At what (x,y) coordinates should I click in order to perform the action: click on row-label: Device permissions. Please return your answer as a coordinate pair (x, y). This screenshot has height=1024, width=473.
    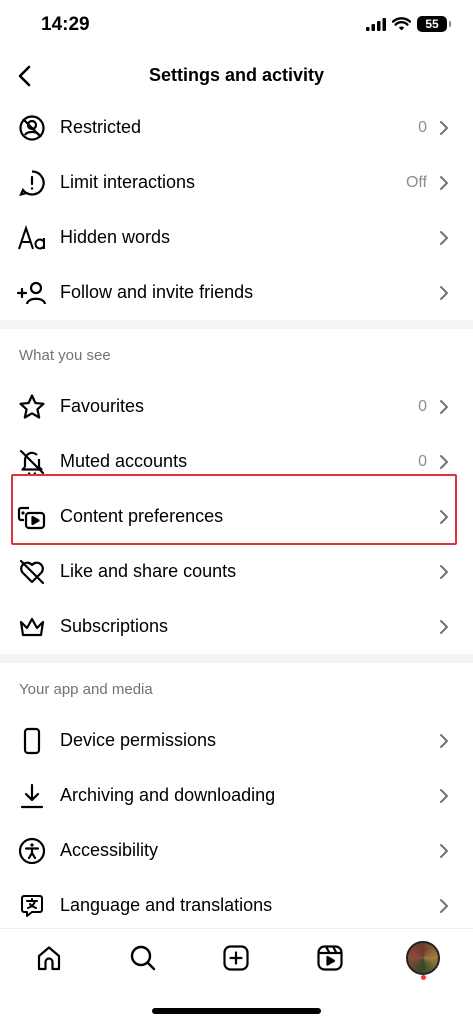
    Looking at the image, I should click on (138, 740).